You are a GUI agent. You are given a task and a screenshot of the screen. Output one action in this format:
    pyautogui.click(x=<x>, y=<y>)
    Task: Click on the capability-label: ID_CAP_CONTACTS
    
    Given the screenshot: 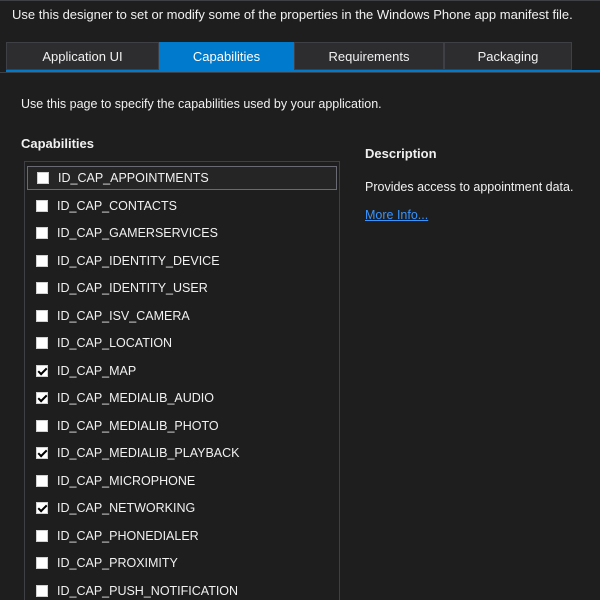 What is the action you would take?
    pyautogui.click(x=117, y=205)
    